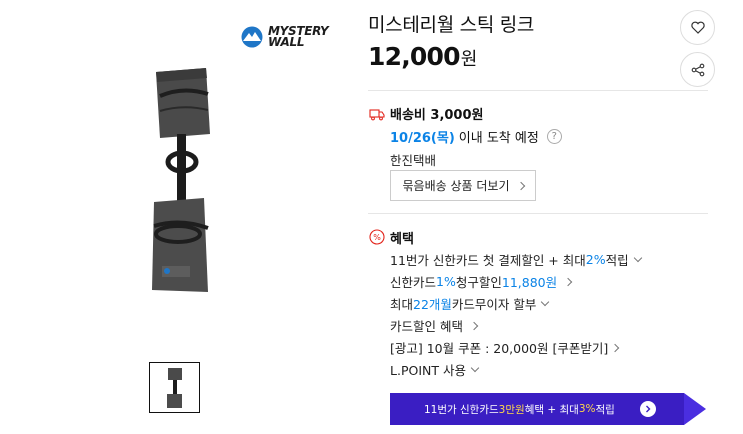  What do you see at coordinates (437, 115) in the screenshot?
I see `shipping-fee: 배송비 3,000원` at bounding box center [437, 115].